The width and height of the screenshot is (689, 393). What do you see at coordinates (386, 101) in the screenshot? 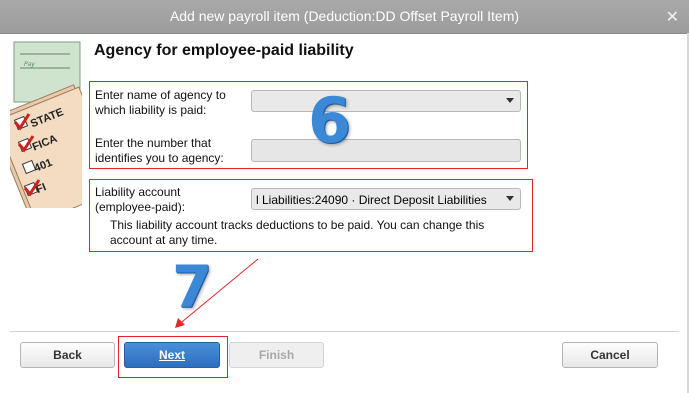
I see `agency-name-dropdown` at bounding box center [386, 101].